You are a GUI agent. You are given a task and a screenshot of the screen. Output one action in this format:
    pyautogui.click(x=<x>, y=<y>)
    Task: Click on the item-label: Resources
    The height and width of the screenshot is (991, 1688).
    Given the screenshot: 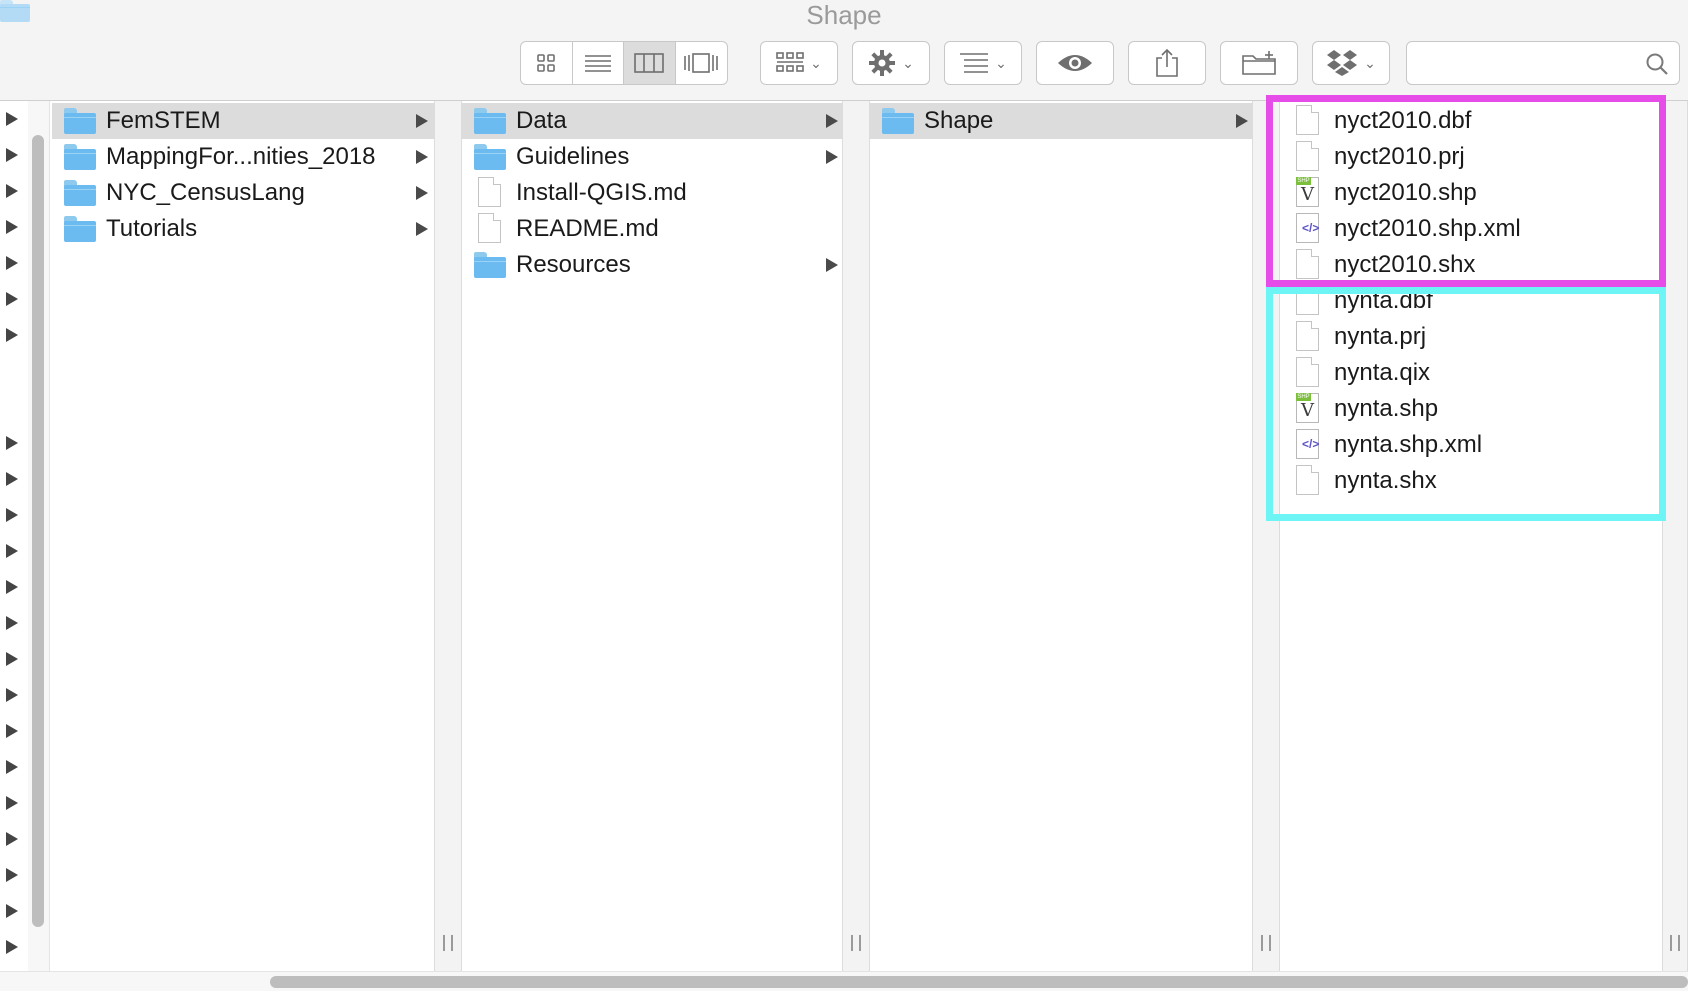 What is the action you would take?
    pyautogui.click(x=573, y=264)
    